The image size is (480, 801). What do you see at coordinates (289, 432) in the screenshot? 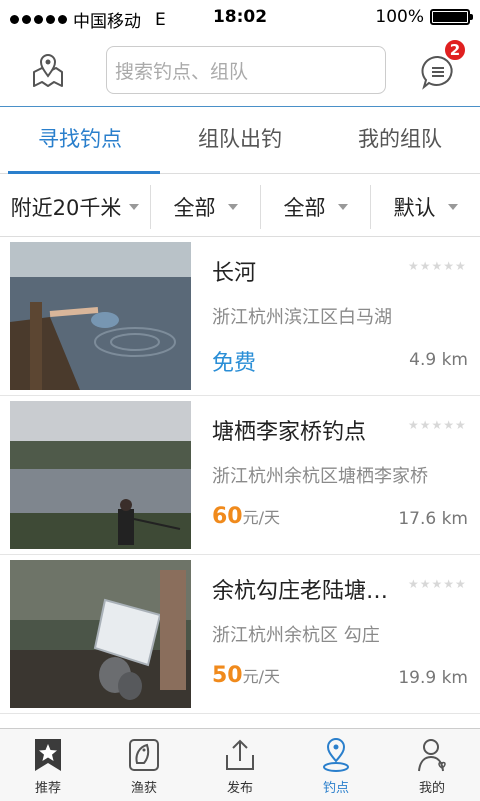
I see `spot-title: 塘栖李家桥钓点` at bounding box center [289, 432].